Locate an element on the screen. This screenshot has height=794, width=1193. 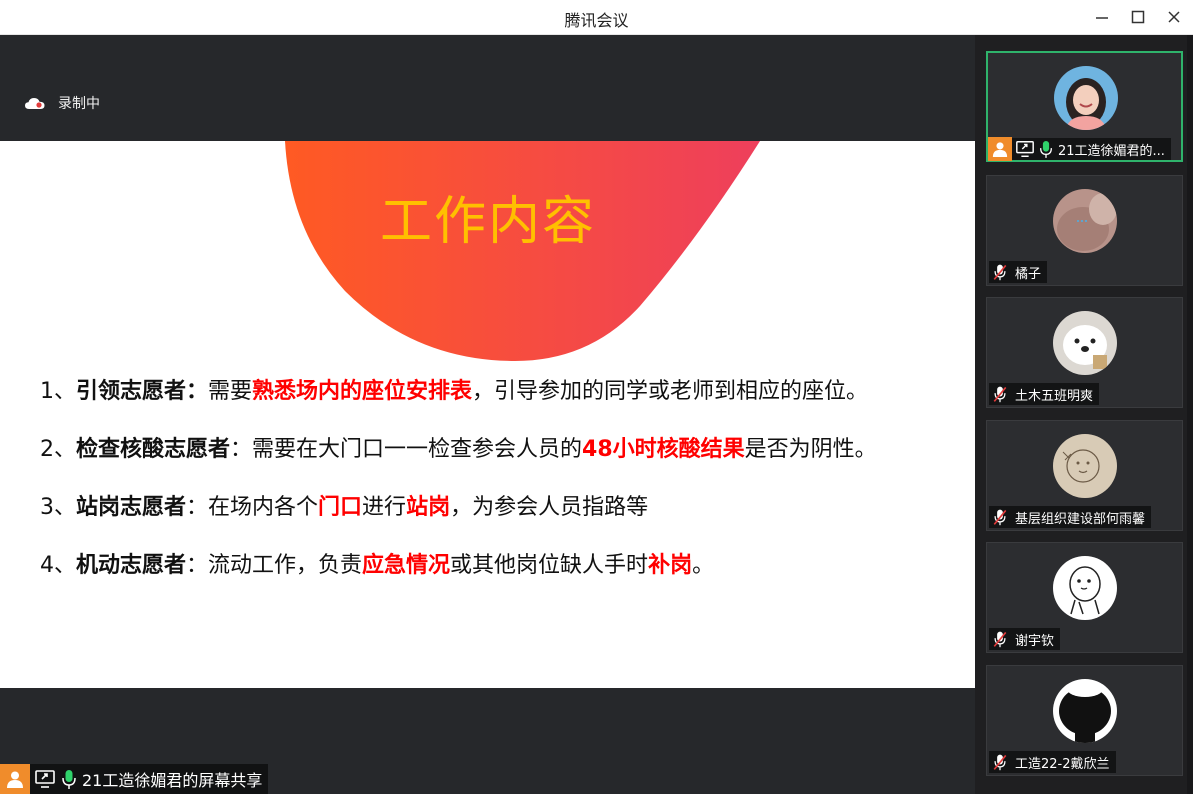
item-text: 或其他岗位缺人手时 is located at coordinates (549, 565).